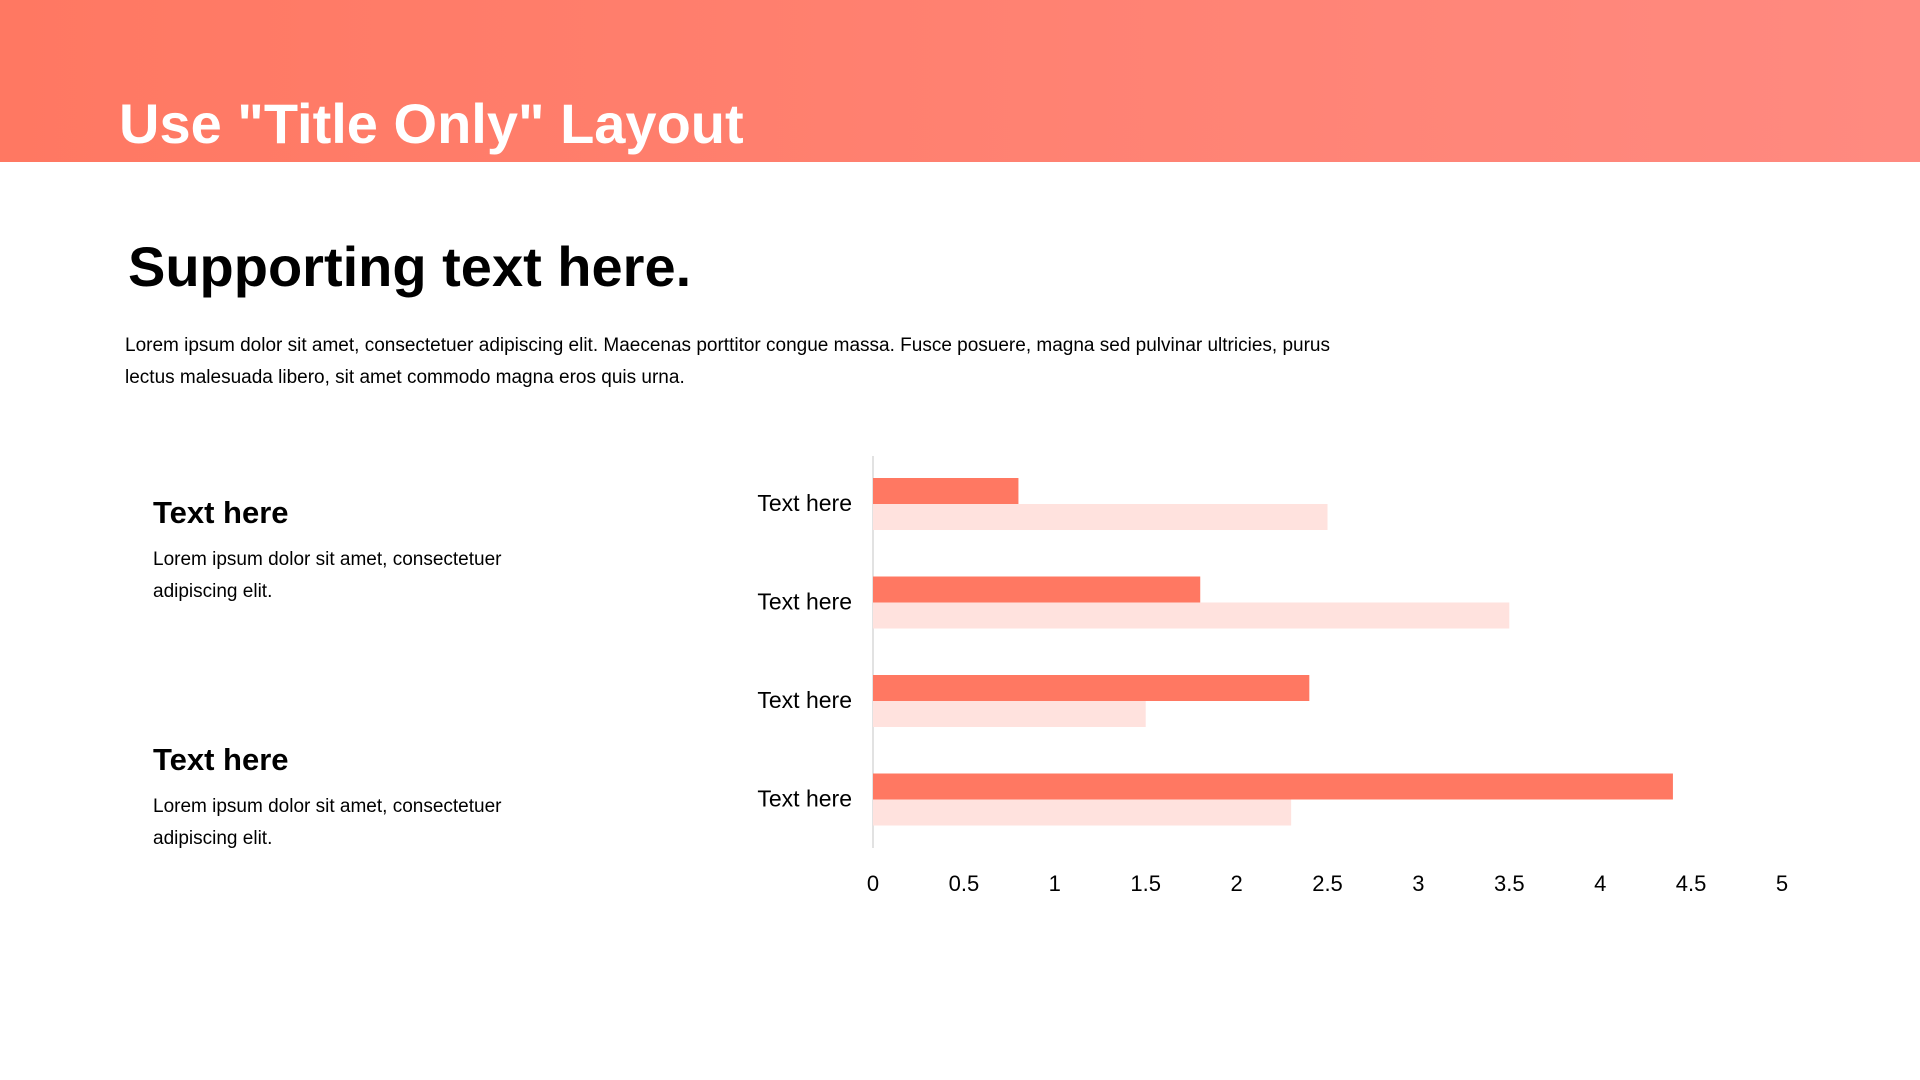 This screenshot has height=1080, width=1920. What do you see at coordinates (1600, 883) in the screenshot?
I see `chart-tick-label: 4` at bounding box center [1600, 883].